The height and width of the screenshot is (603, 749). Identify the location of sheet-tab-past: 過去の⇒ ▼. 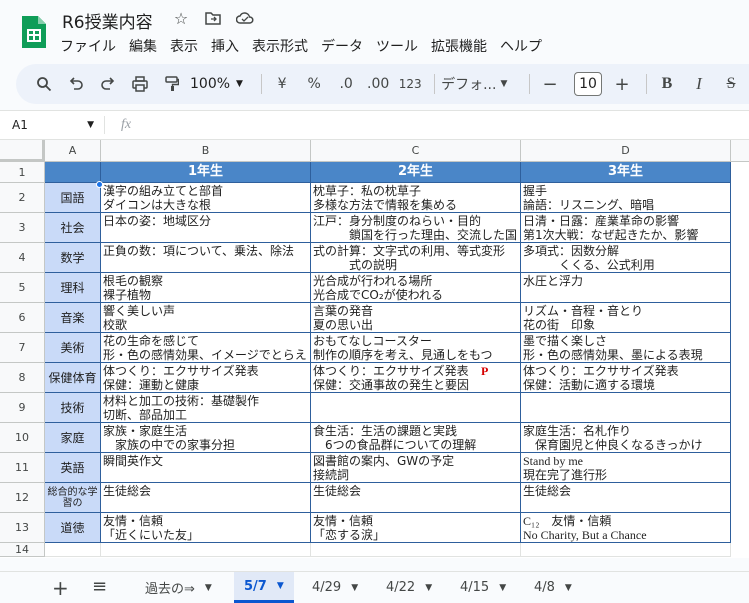
(178, 587).